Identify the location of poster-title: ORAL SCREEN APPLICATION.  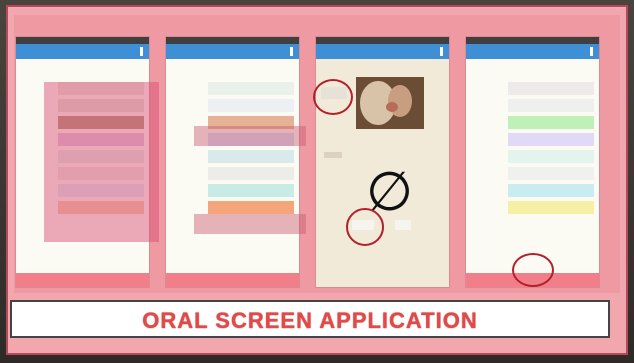
(310, 320).